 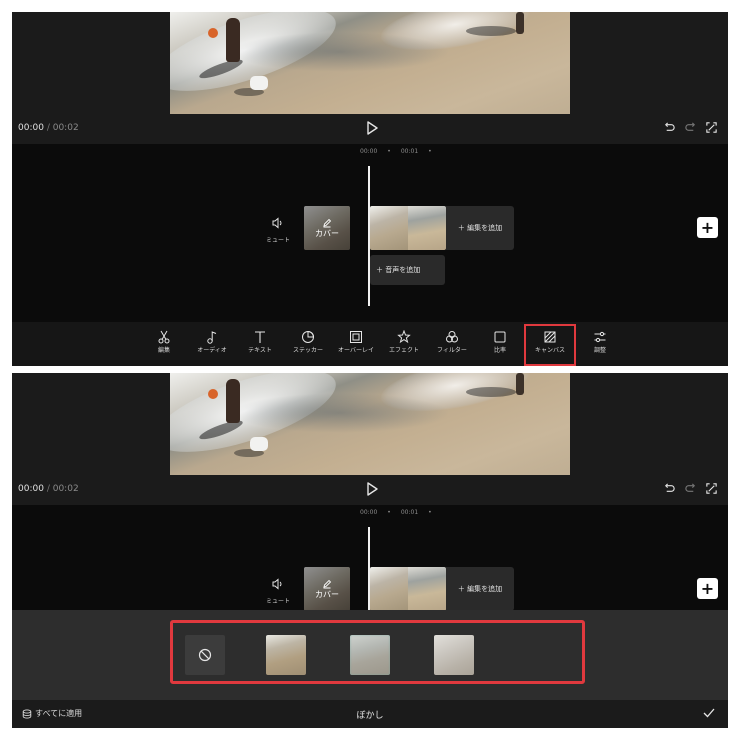 I want to click on tool-overlay: オーバーレイ, so click(x=356, y=345).